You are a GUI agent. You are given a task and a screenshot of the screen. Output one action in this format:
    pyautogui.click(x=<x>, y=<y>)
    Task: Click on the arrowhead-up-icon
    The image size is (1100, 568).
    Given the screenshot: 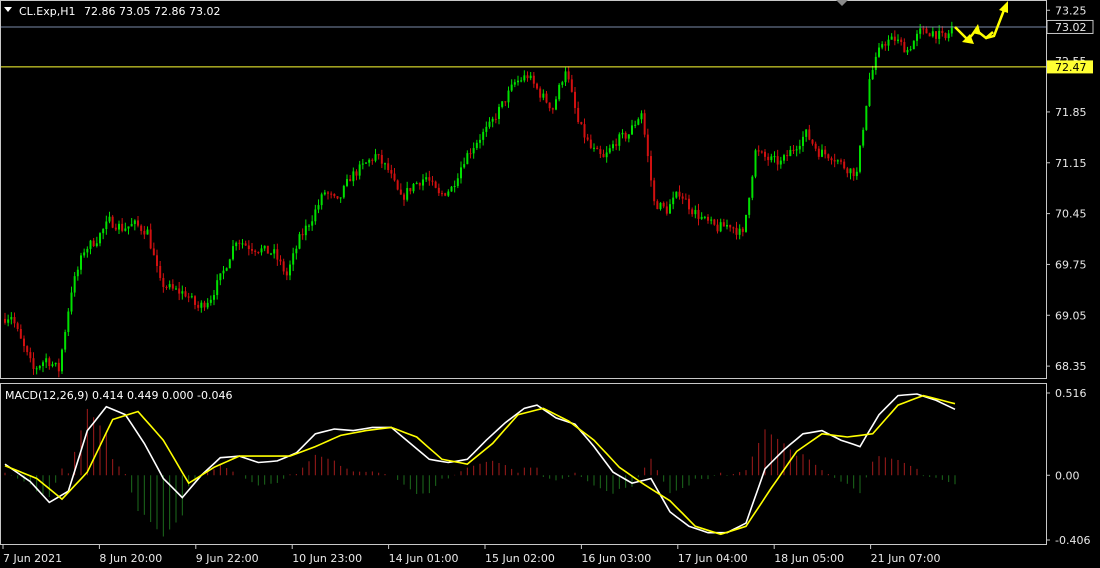 What is the action you would take?
    pyautogui.click(x=1003, y=7)
    